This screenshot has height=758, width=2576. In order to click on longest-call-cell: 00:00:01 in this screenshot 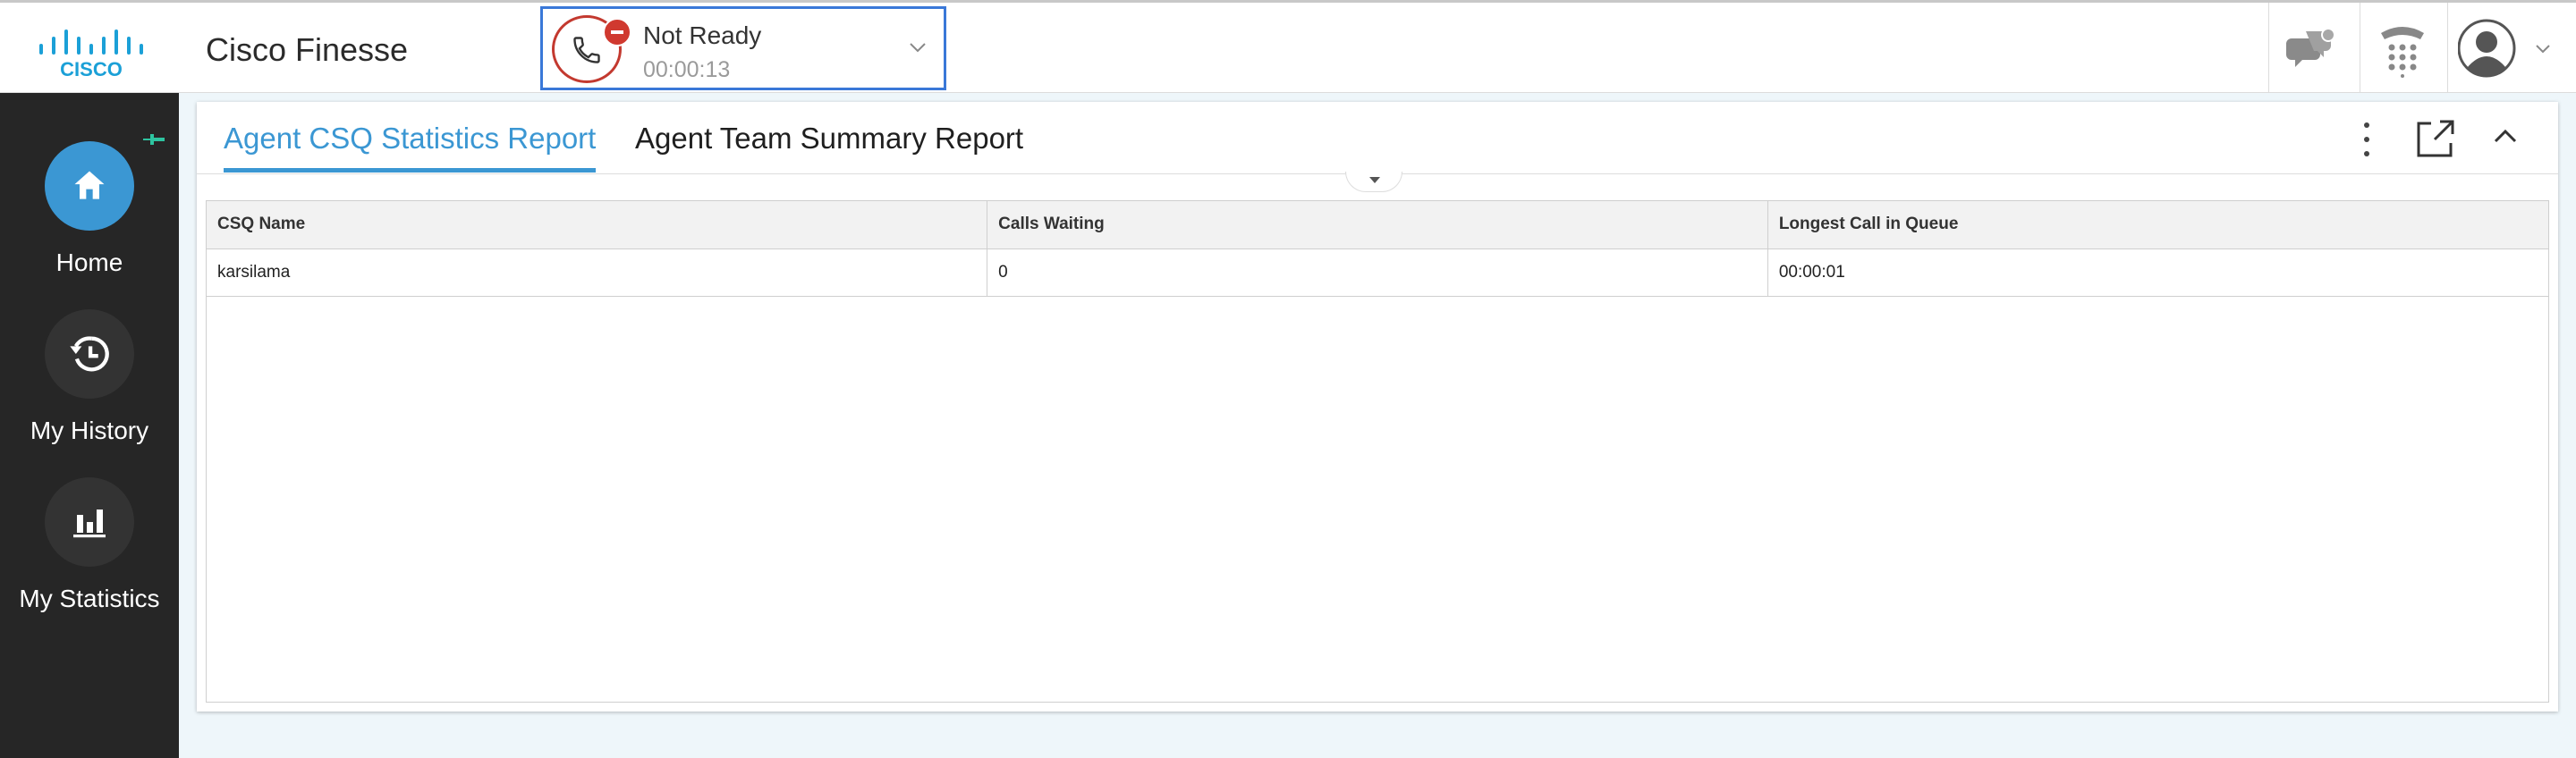, I will do `click(2157, 272)`.